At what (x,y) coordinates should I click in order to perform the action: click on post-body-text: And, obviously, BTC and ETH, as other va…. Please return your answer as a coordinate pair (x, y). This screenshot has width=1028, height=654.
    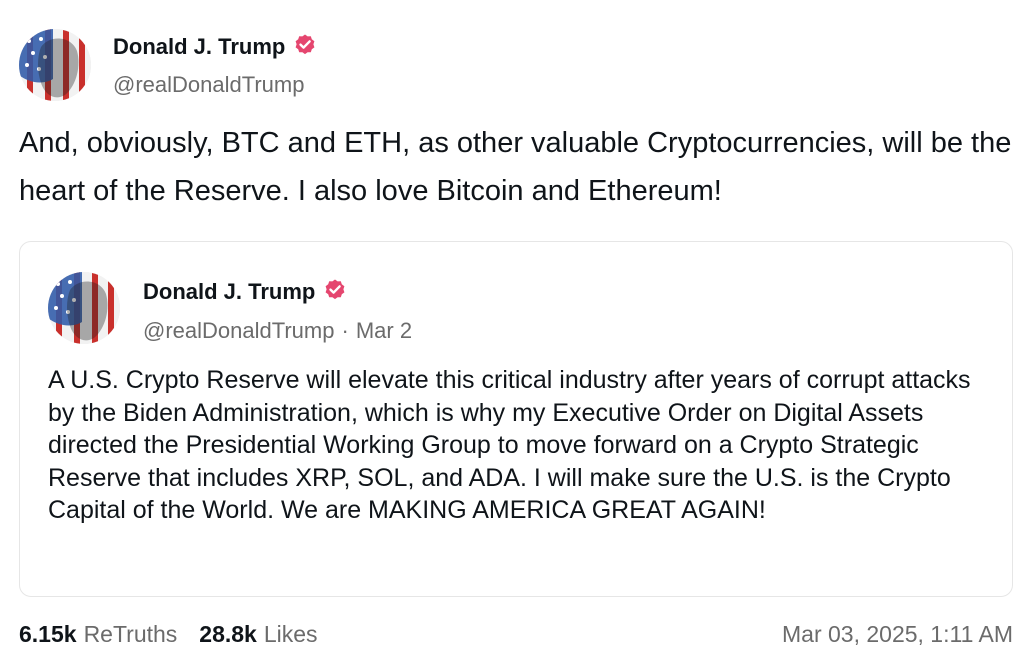
    Looking at the image, I should click on (515, 167).